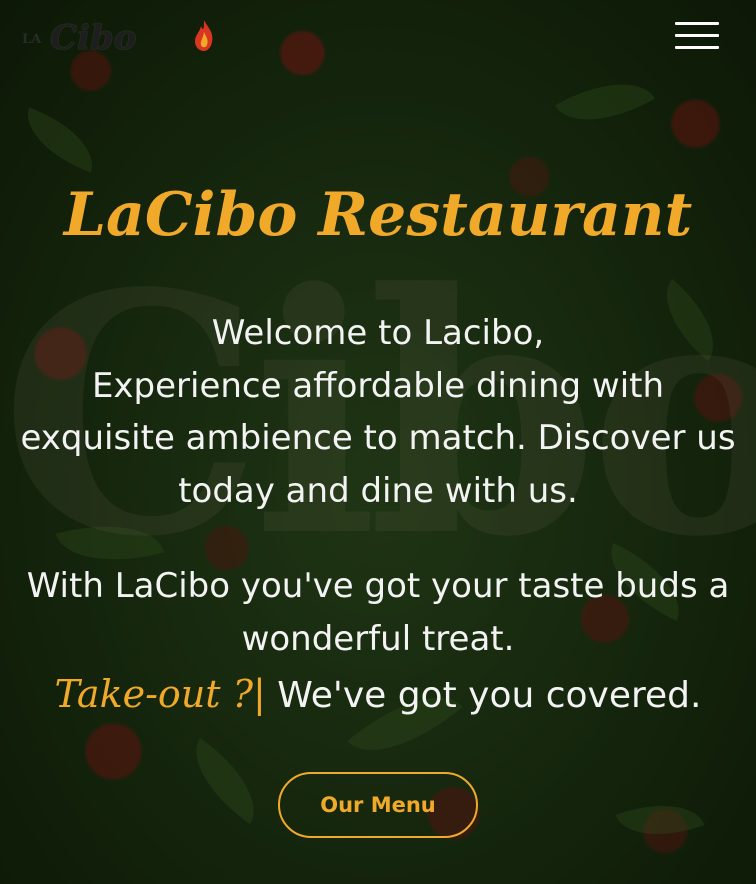  What do you see at coordinates (489, 695) in the screenshot?
I see `takeout-text: We've got you covered.` at bounding box center [489, 695].